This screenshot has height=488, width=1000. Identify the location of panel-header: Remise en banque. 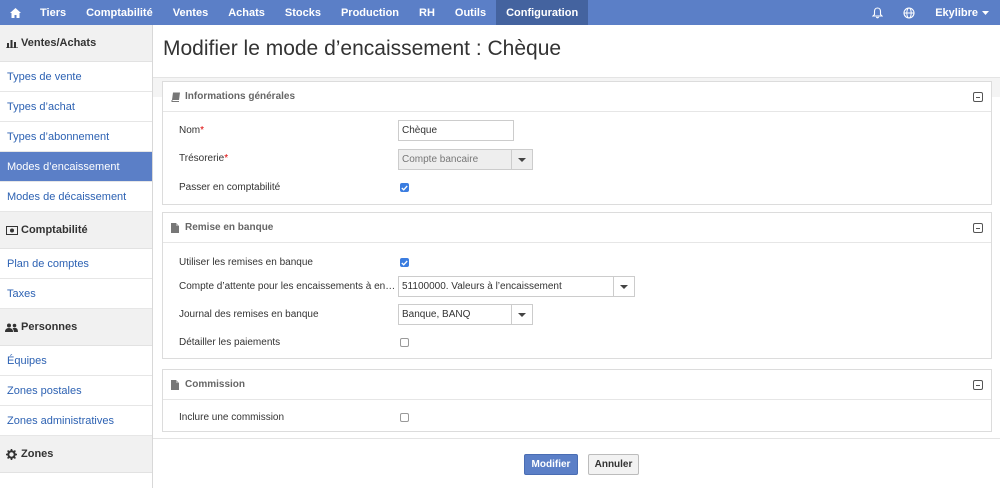
(577, 228).